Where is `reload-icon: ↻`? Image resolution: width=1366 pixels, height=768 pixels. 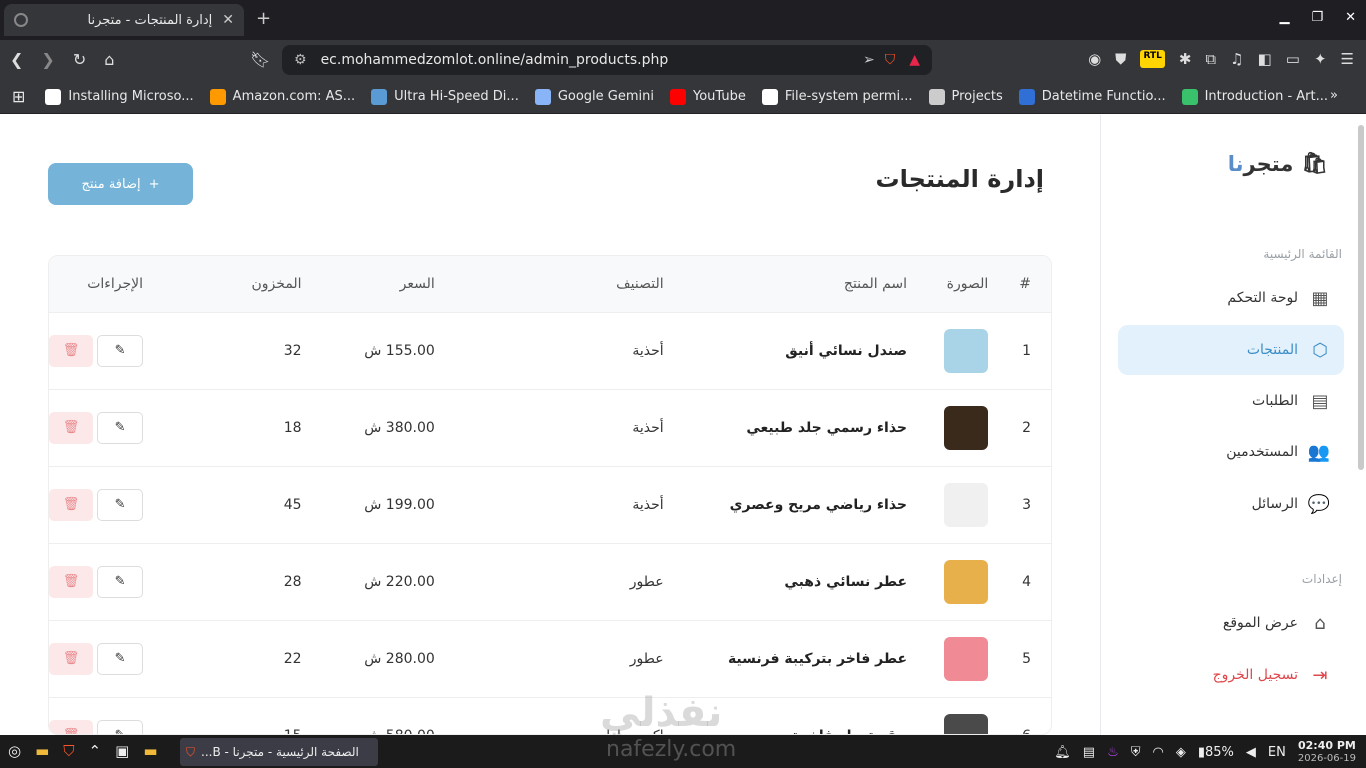 reload-icon: ↻ is located at coordinates (79, 59).